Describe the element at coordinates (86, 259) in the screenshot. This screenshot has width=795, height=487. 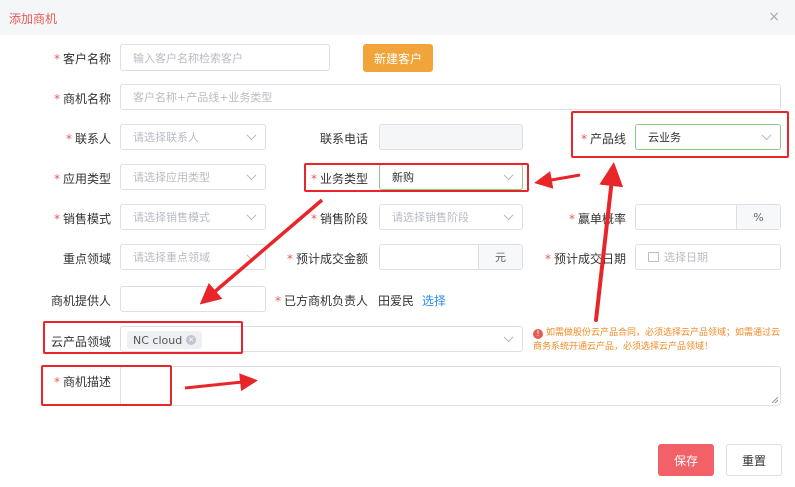
I see `key-area-label: 重点领域` at that location.